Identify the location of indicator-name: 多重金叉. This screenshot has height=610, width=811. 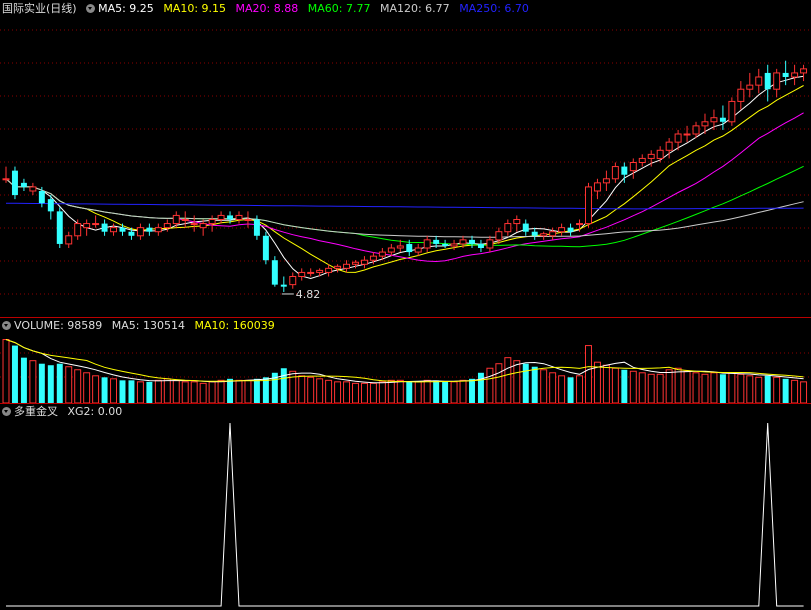
(36, 411).